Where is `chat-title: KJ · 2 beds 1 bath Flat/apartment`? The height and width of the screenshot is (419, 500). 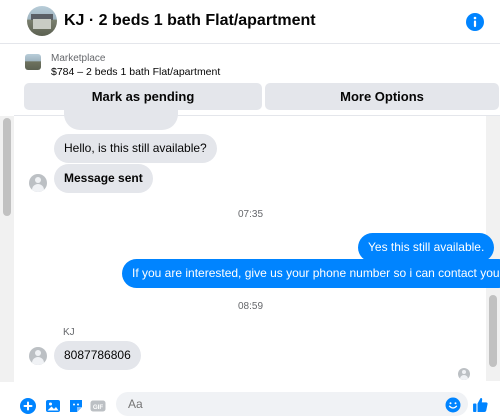
chat-title: KJ · 2 beds 1 bath Flat/apartment is located at coordinates (190, 21).